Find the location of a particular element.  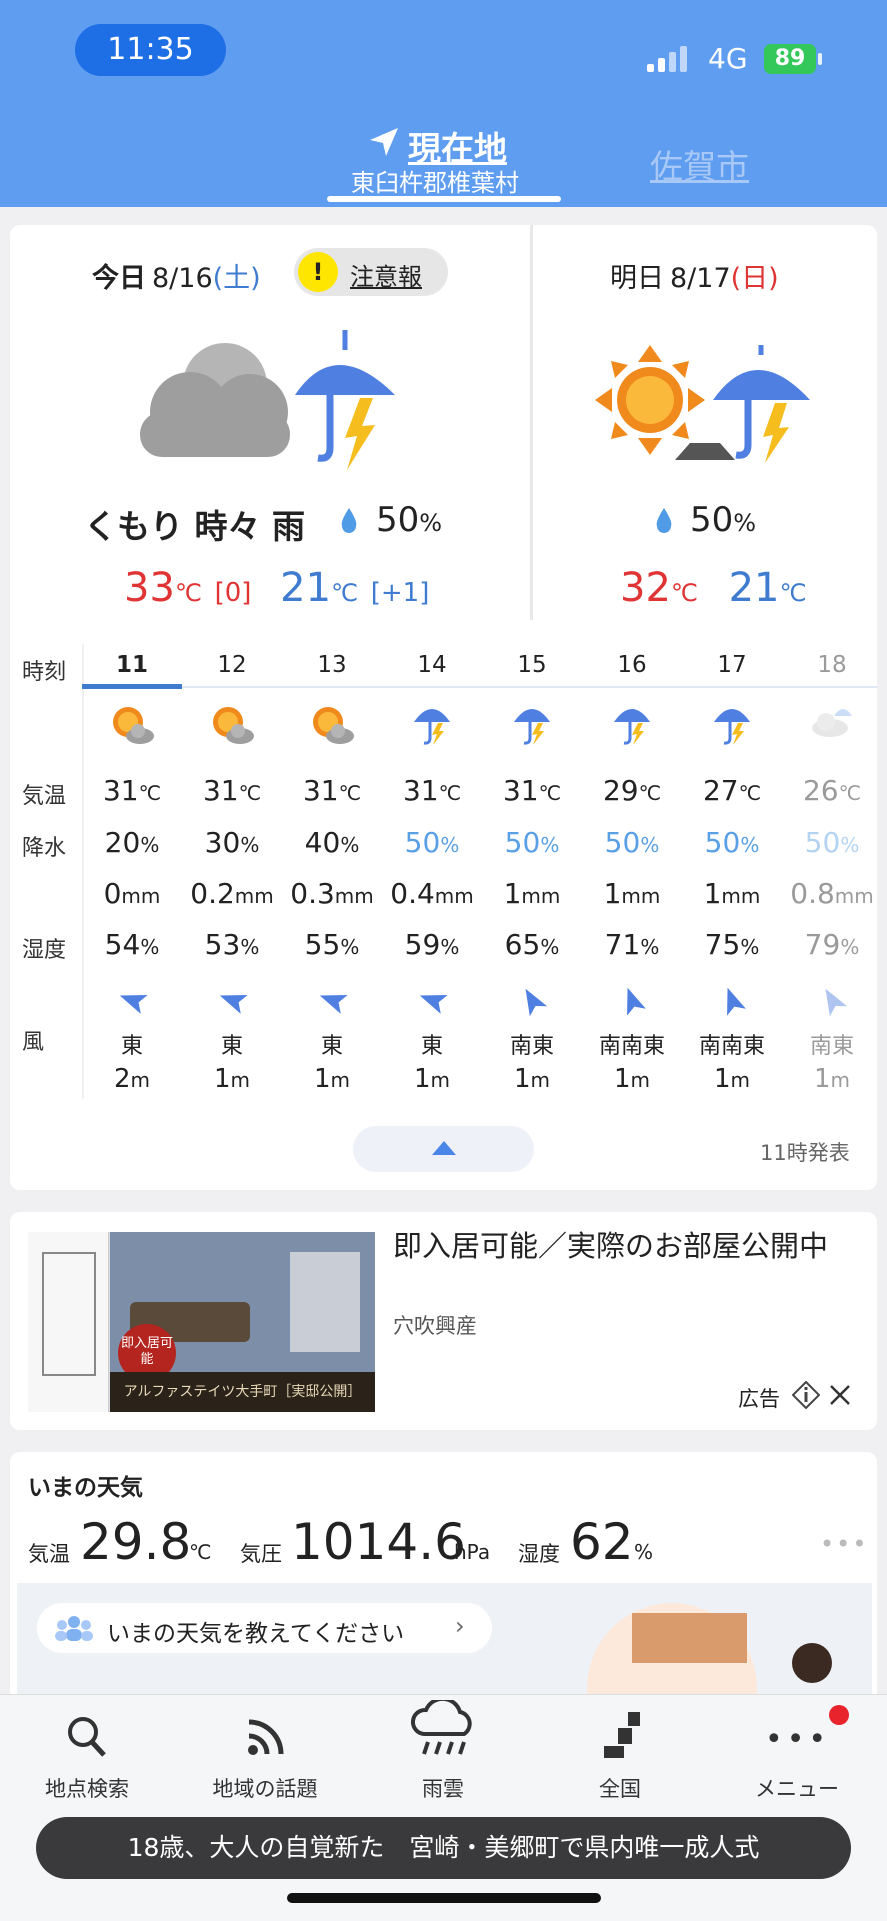

hour-column: 15 31℃ 50% 1mm 65% 南東 1m is located at coordinates (532, 871).